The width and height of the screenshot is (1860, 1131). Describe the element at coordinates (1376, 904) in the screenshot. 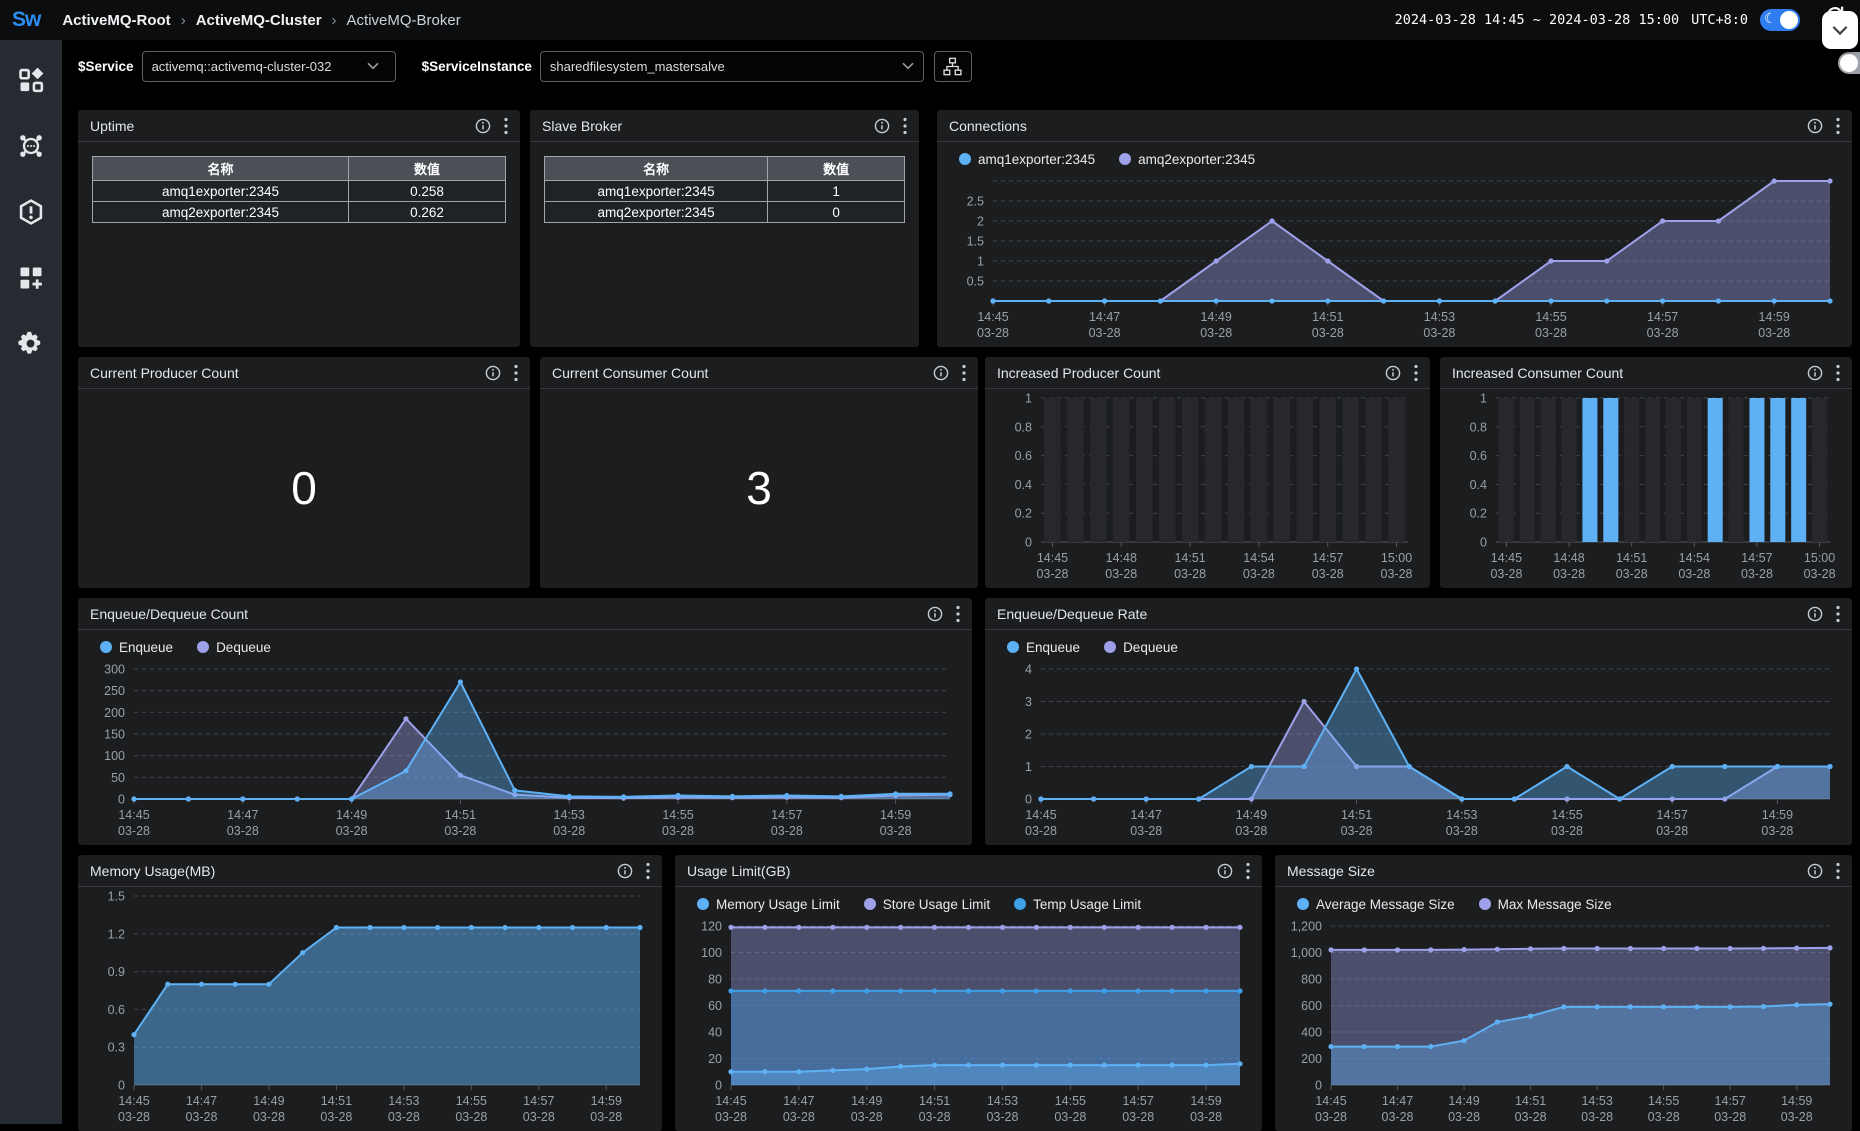

I see `legend-item: Average Message Size` at that location.